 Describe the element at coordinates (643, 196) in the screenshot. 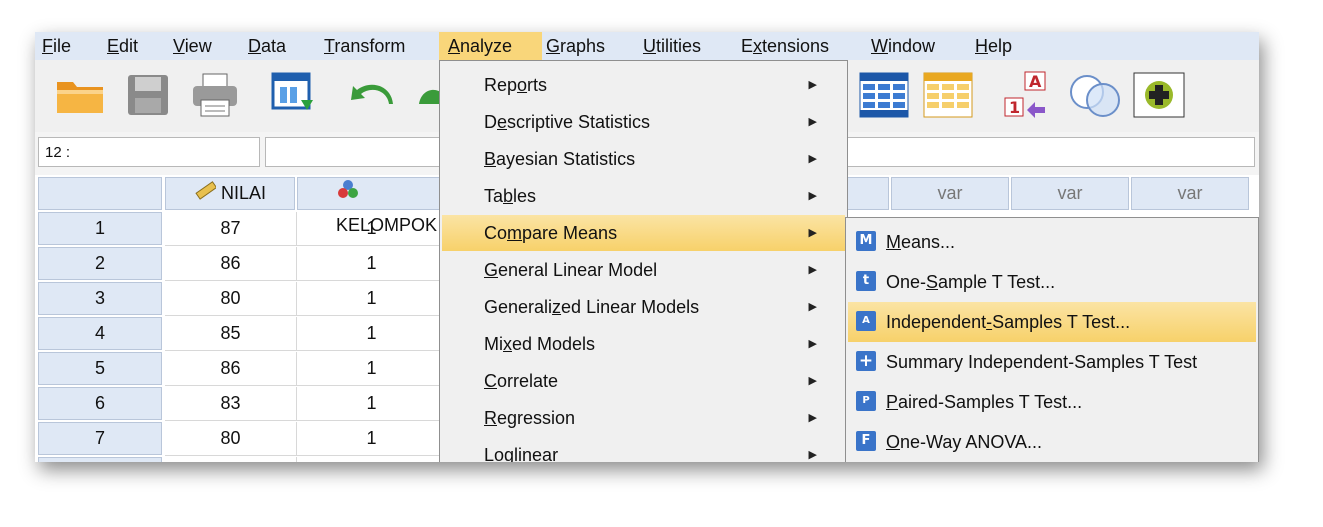

I see `menu-item-tables: Tables ▶` at that location.